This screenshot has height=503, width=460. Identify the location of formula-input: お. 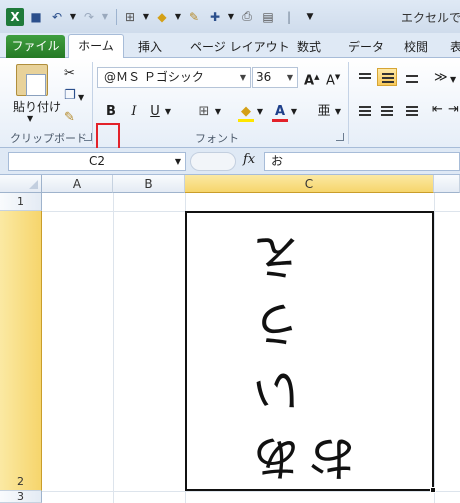
(362, 161).